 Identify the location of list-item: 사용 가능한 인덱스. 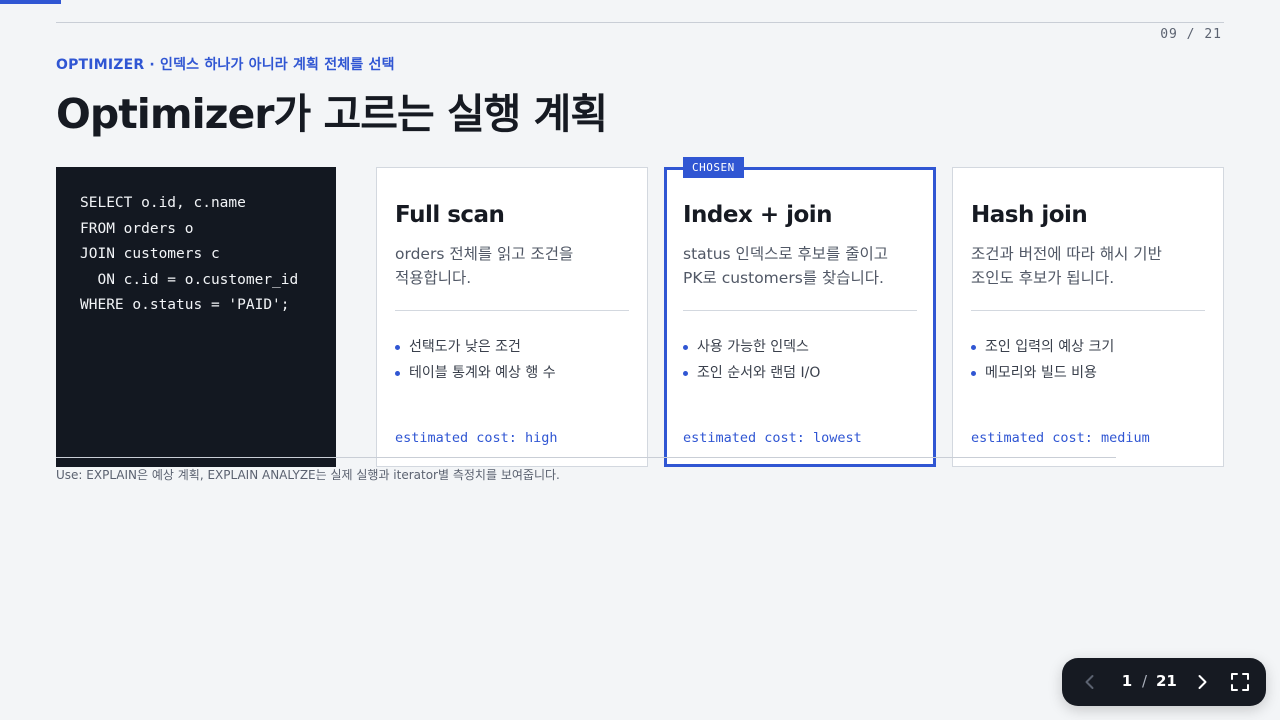
(800, 347).